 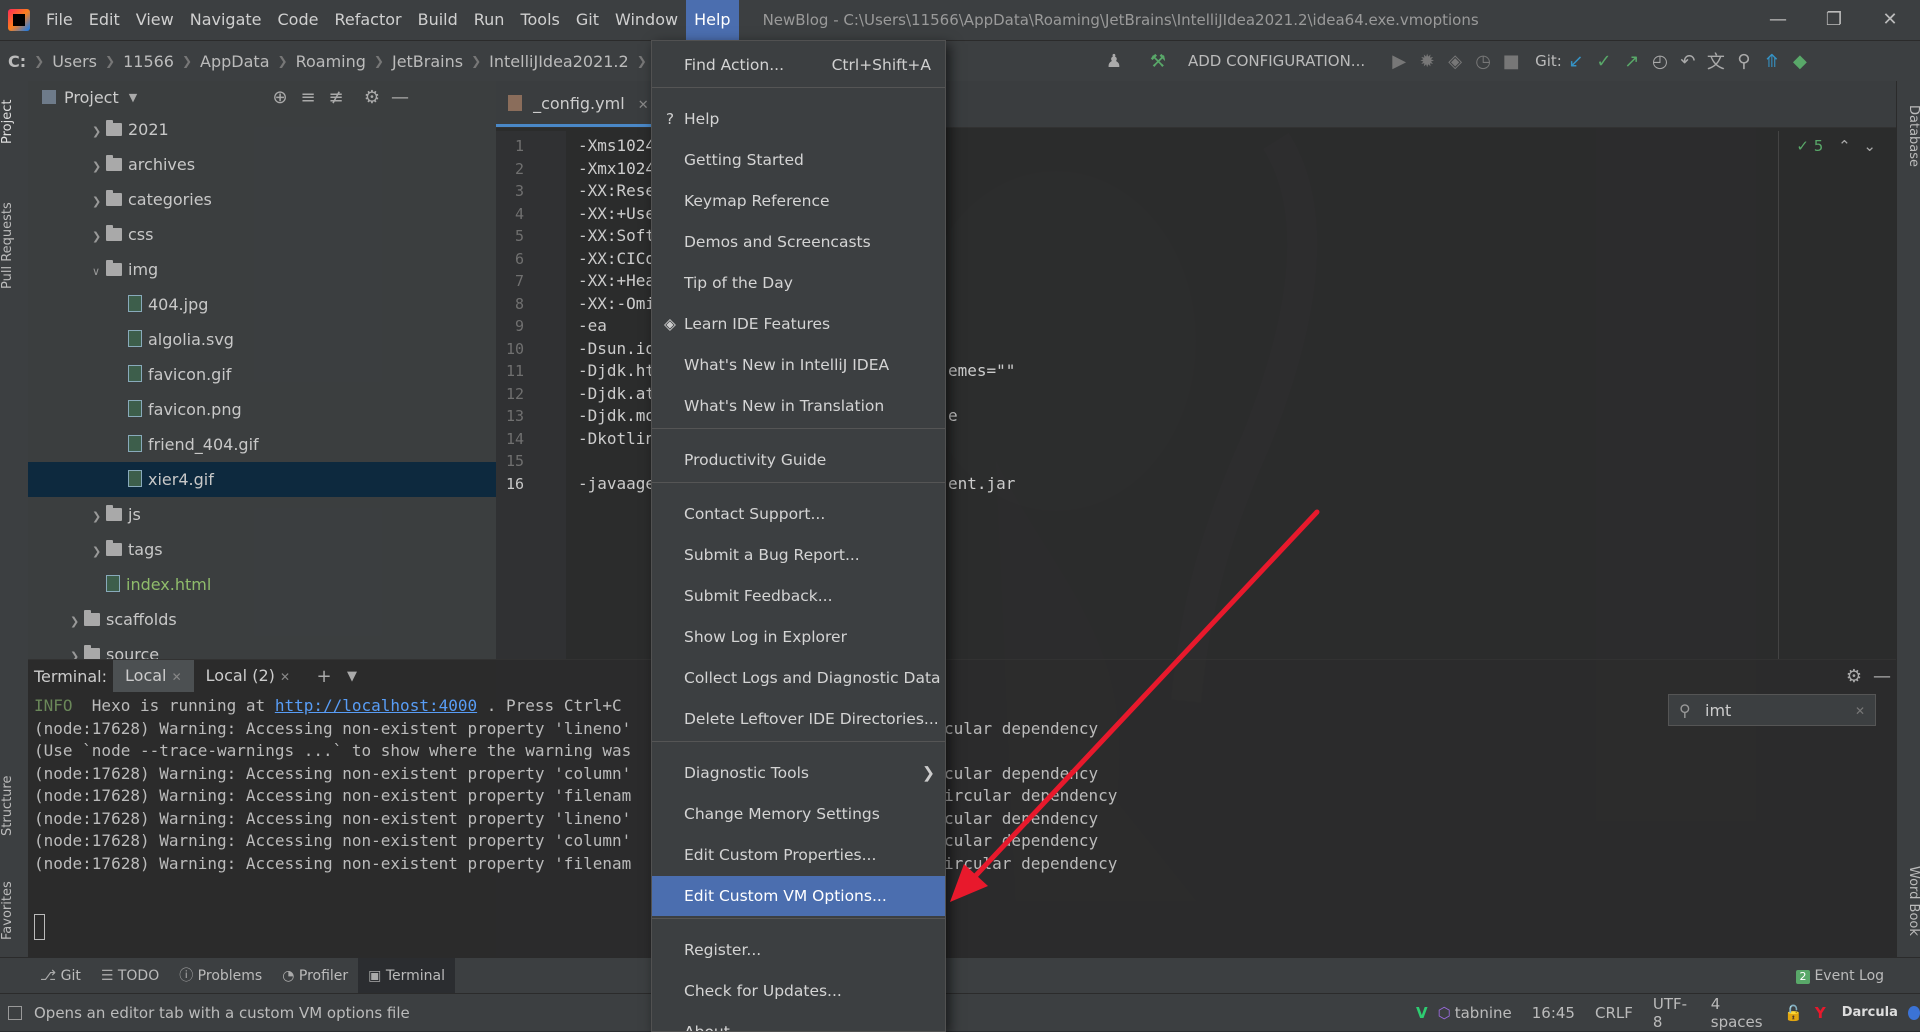 What do you see at coordinates (262, 619) in the screenshot?
I see `tree-folder: ❯ scaffolds` at bounding box center [262, 619].